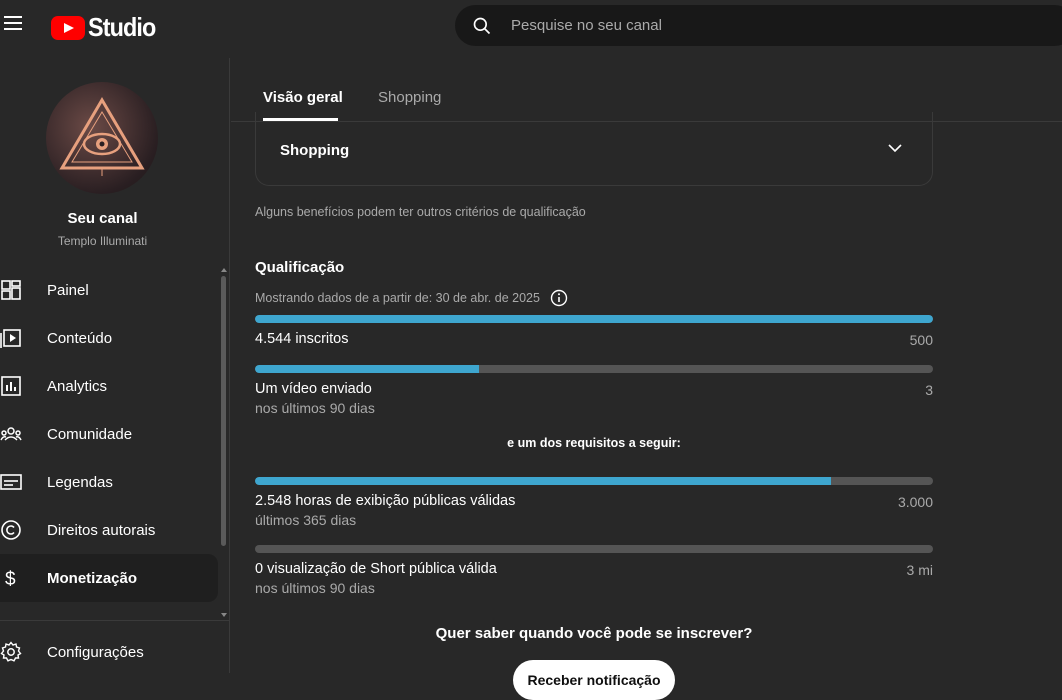  What do you see at coordinates (11, 482) in the screenshot?
I see `subtitles-icon` at bounding box center [11, 482].